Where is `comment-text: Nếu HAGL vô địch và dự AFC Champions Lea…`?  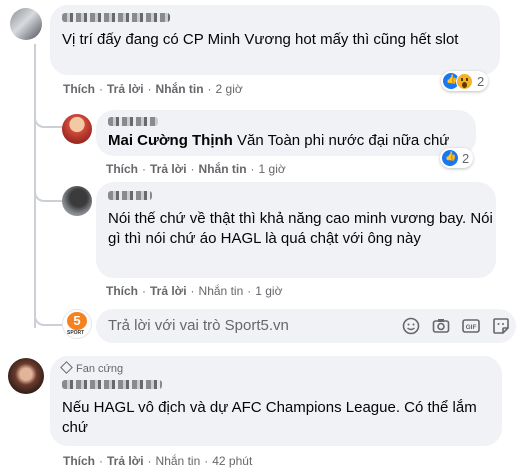
comment-text: Nếu HAGL vô địch và dự AFC Champions Lea… is located at coordinates (269, 417).